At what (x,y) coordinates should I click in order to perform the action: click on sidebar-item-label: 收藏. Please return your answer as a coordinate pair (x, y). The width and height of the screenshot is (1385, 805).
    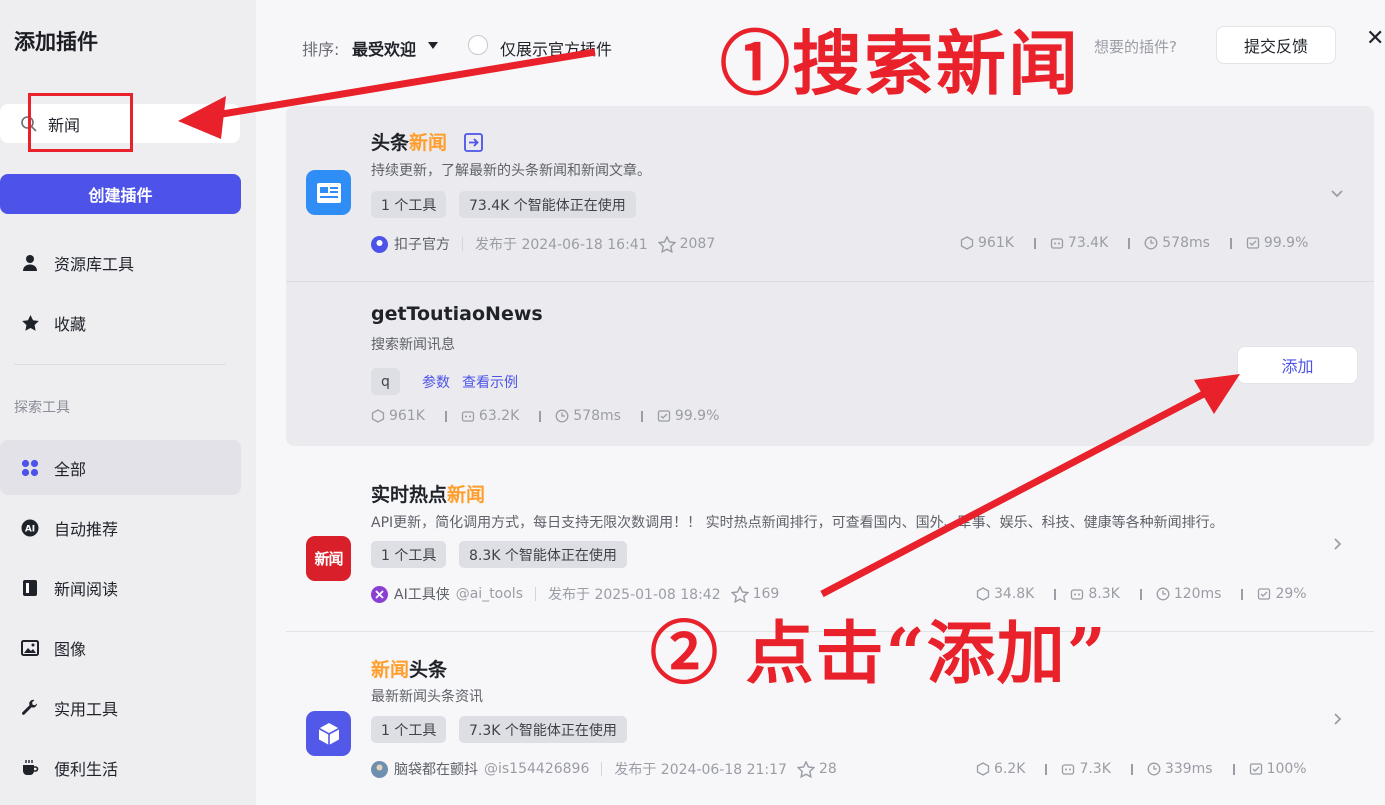
    Looking at the image, I should click on (70, 324).